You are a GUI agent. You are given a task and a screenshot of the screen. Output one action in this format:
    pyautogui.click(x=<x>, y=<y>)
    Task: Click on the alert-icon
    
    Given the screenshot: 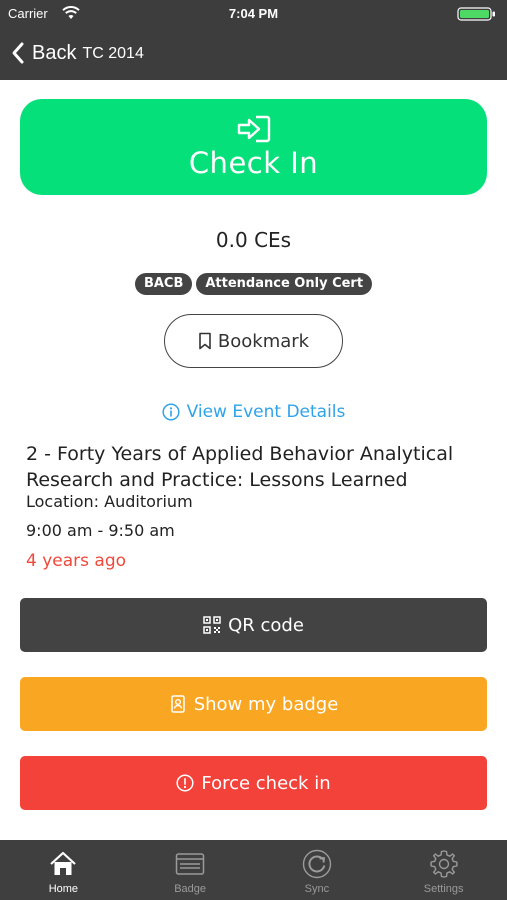 What is the action you would take?
    pyautogui.click(x=185, y=783)
    